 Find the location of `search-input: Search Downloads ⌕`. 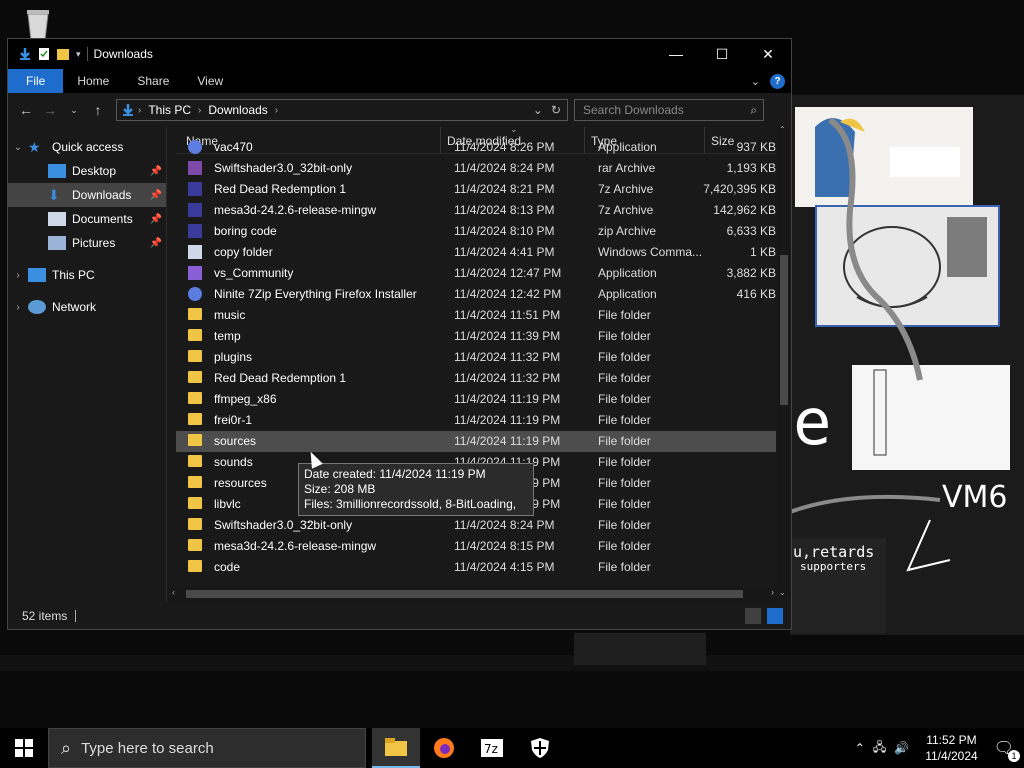

search-input: Search Downloads ⌕ is located at coordinates (669, 110).